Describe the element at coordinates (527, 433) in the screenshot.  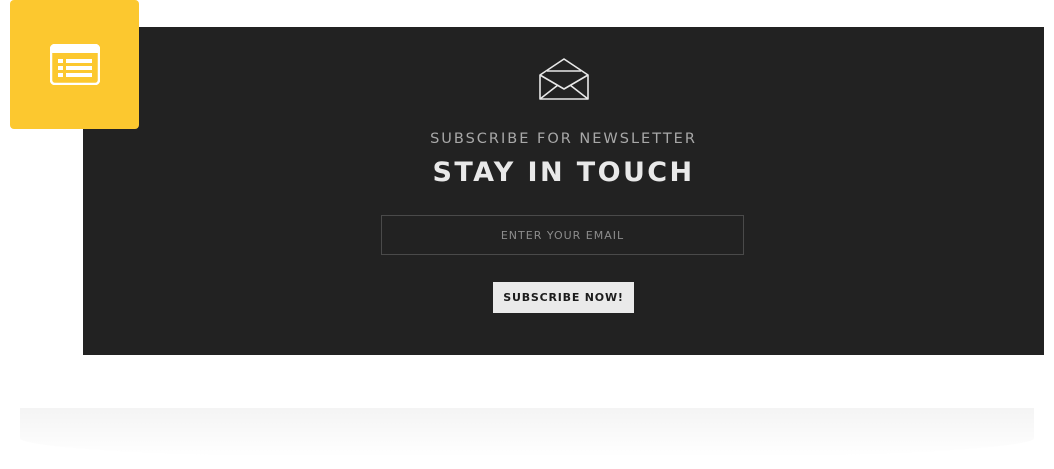
I see `card-shadow` at that location.